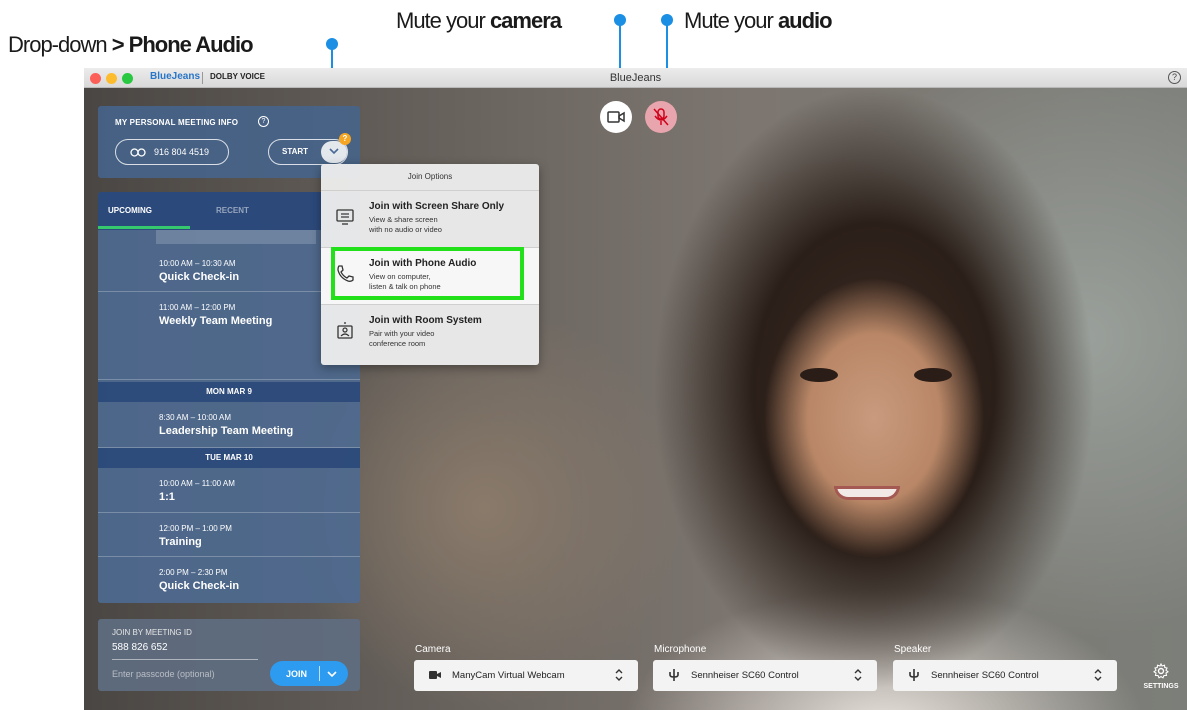  Describe the element at coordinates (152, 632) in the screenshot. I see `join-by-id-label: JOIN BY MEETING ID` at that location.